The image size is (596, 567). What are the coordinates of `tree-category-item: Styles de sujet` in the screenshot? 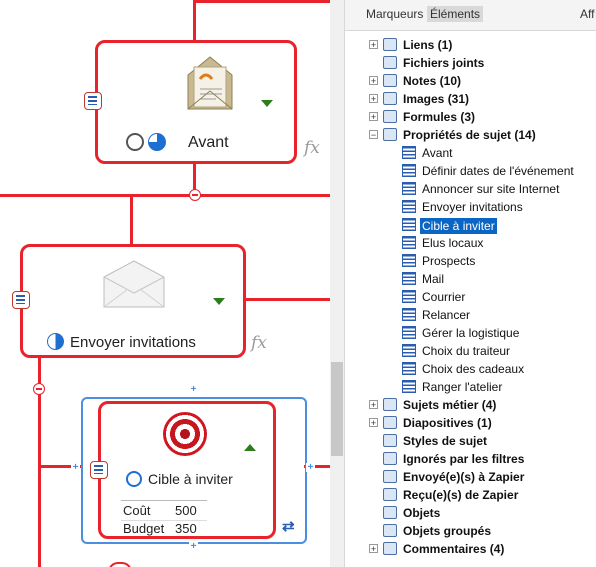 It's located at (470, 441).